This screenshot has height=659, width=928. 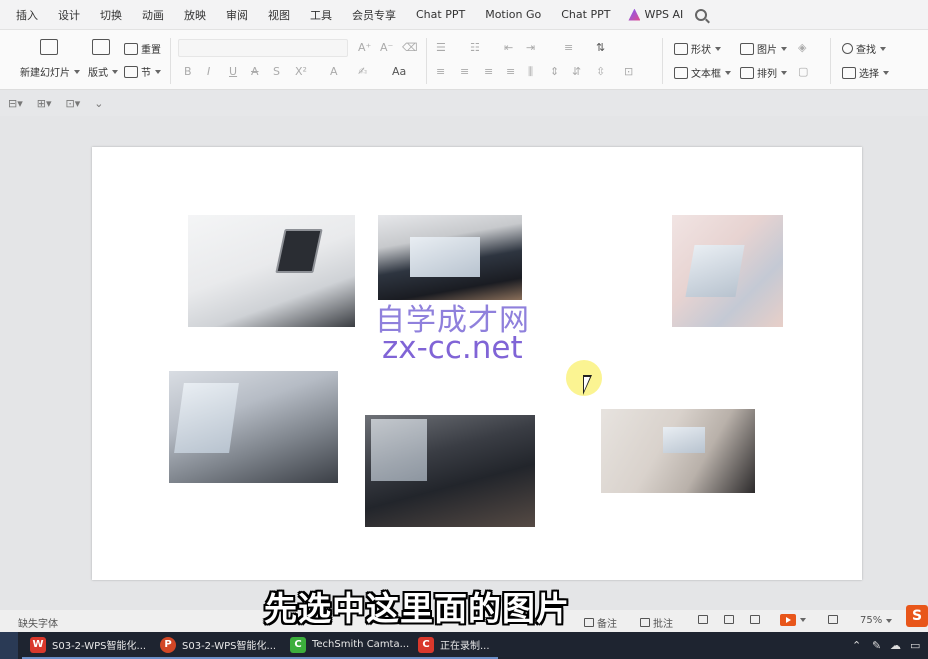 What do you see at coordinates (876, 620) in the screenshot?
I see `zoom-level: 75%` at bounding box center [876, 620].